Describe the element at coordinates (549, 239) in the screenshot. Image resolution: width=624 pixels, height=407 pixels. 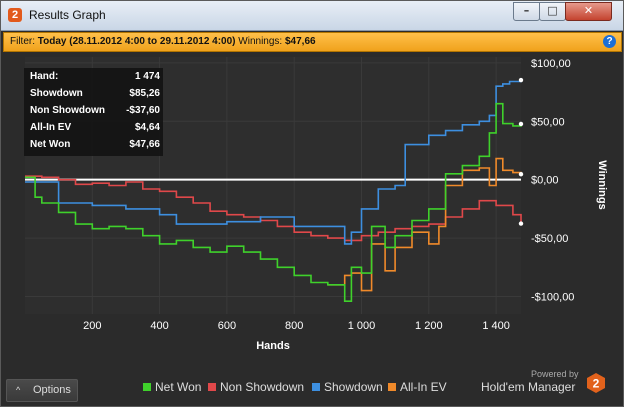
I see `y-tick-label: -$50,00` at that location.